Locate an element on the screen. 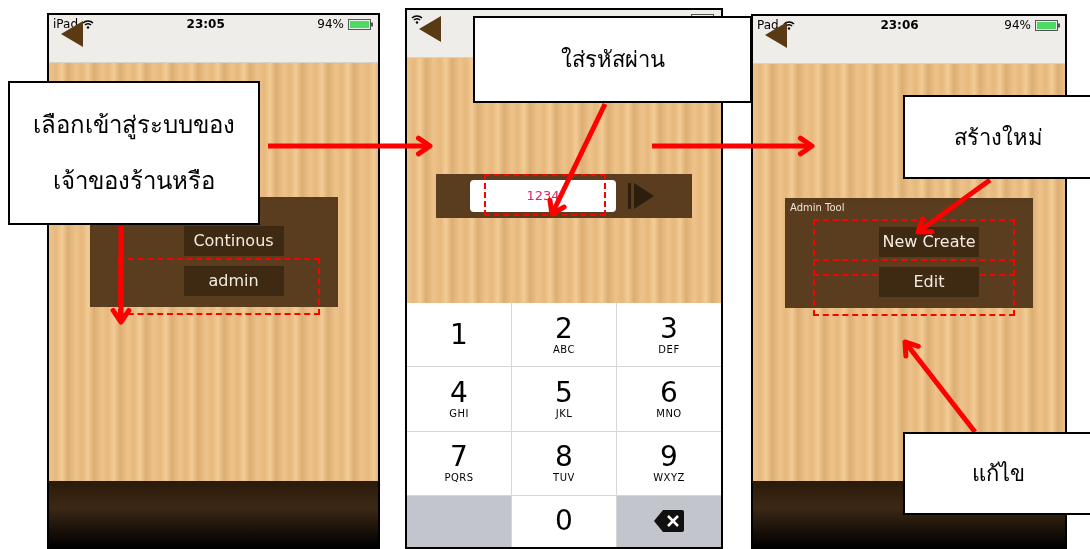  callout-label: ใส่รหัสผ่าน is located at coordinates (612, 59).